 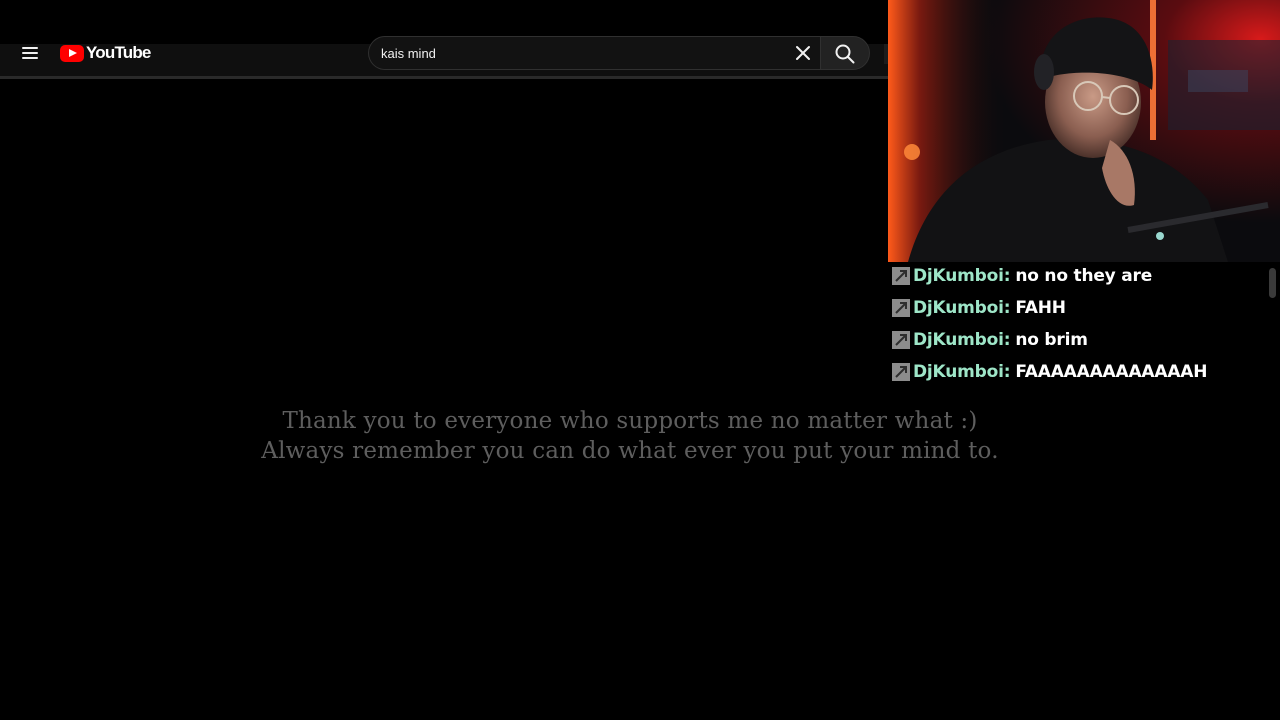 I want to click on header-divider, so click(x=444, y=77).